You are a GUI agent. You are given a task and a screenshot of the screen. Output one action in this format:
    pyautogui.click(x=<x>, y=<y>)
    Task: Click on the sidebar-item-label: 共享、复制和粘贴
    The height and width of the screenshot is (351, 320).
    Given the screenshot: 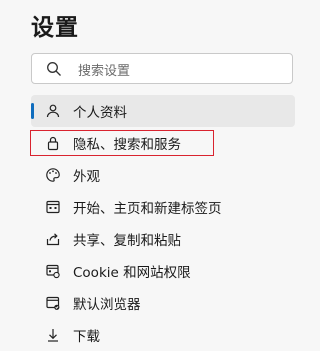 What is the action you would take?
    pyautogui.click(x=127, y=241)
    